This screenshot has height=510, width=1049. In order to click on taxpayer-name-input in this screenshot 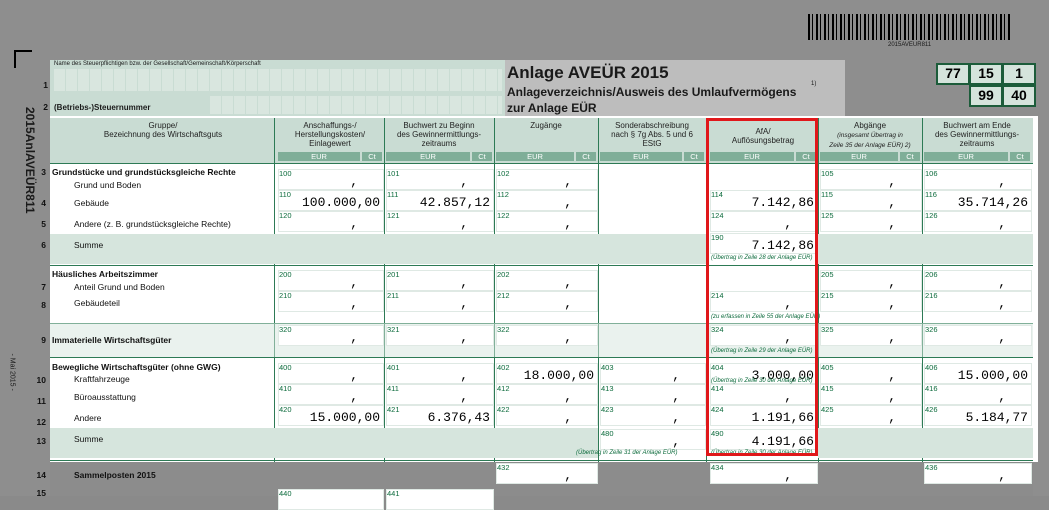, I will do `click(278, 80)`.